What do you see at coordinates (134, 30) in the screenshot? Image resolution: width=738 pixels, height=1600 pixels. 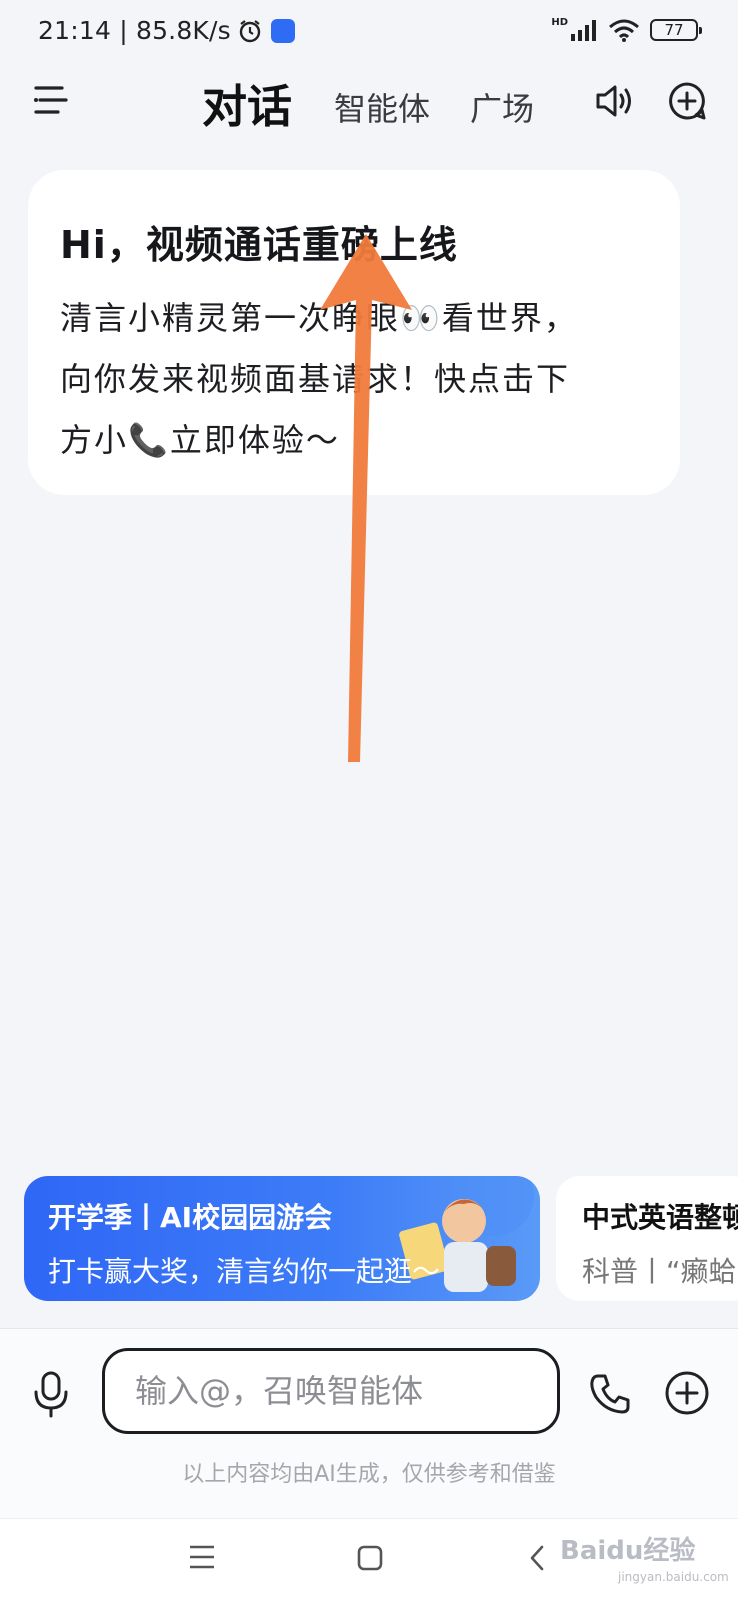 I see `time-speed: 21:14 | 85.8K/s` at bounding box center [134, 30].